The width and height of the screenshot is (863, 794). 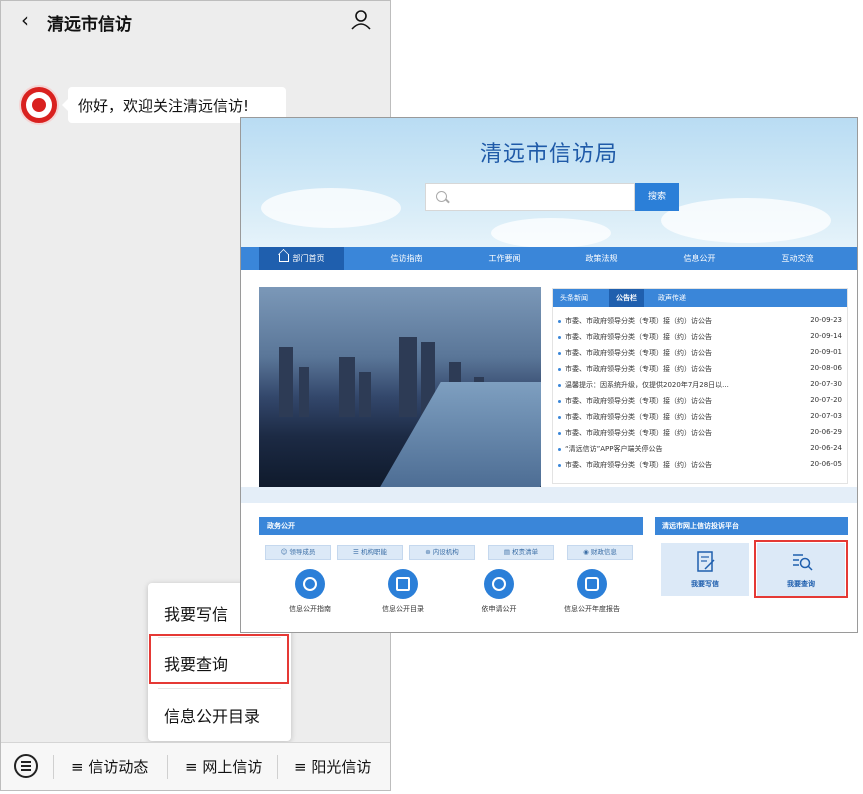 I want to click on card-write-letter: 我要写信, so click(x=705, y=569).